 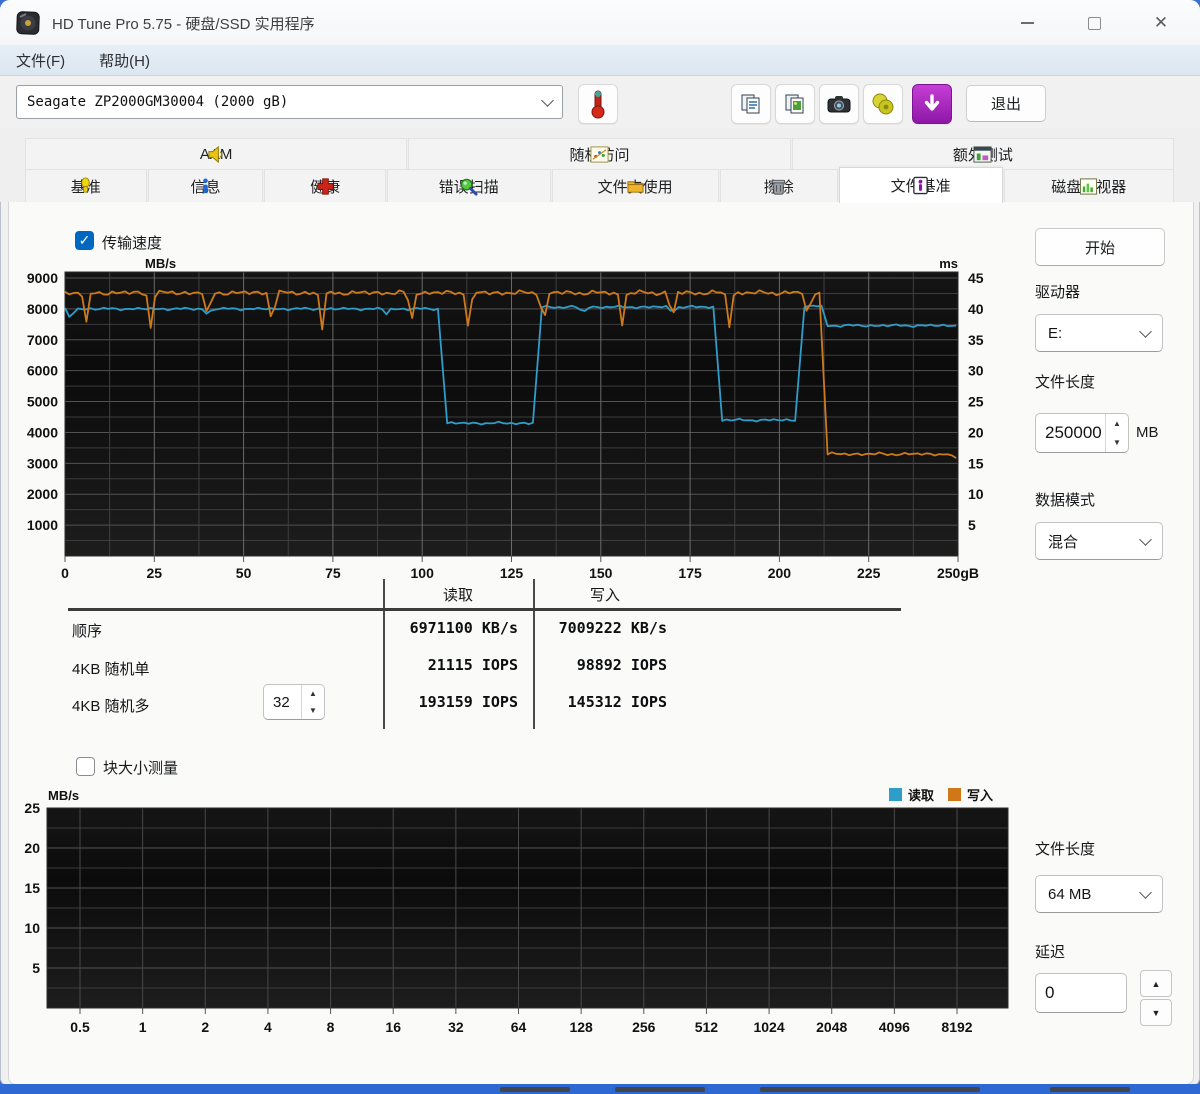 I want to click on svg-text: 4096, so click(x=894, y=1027).